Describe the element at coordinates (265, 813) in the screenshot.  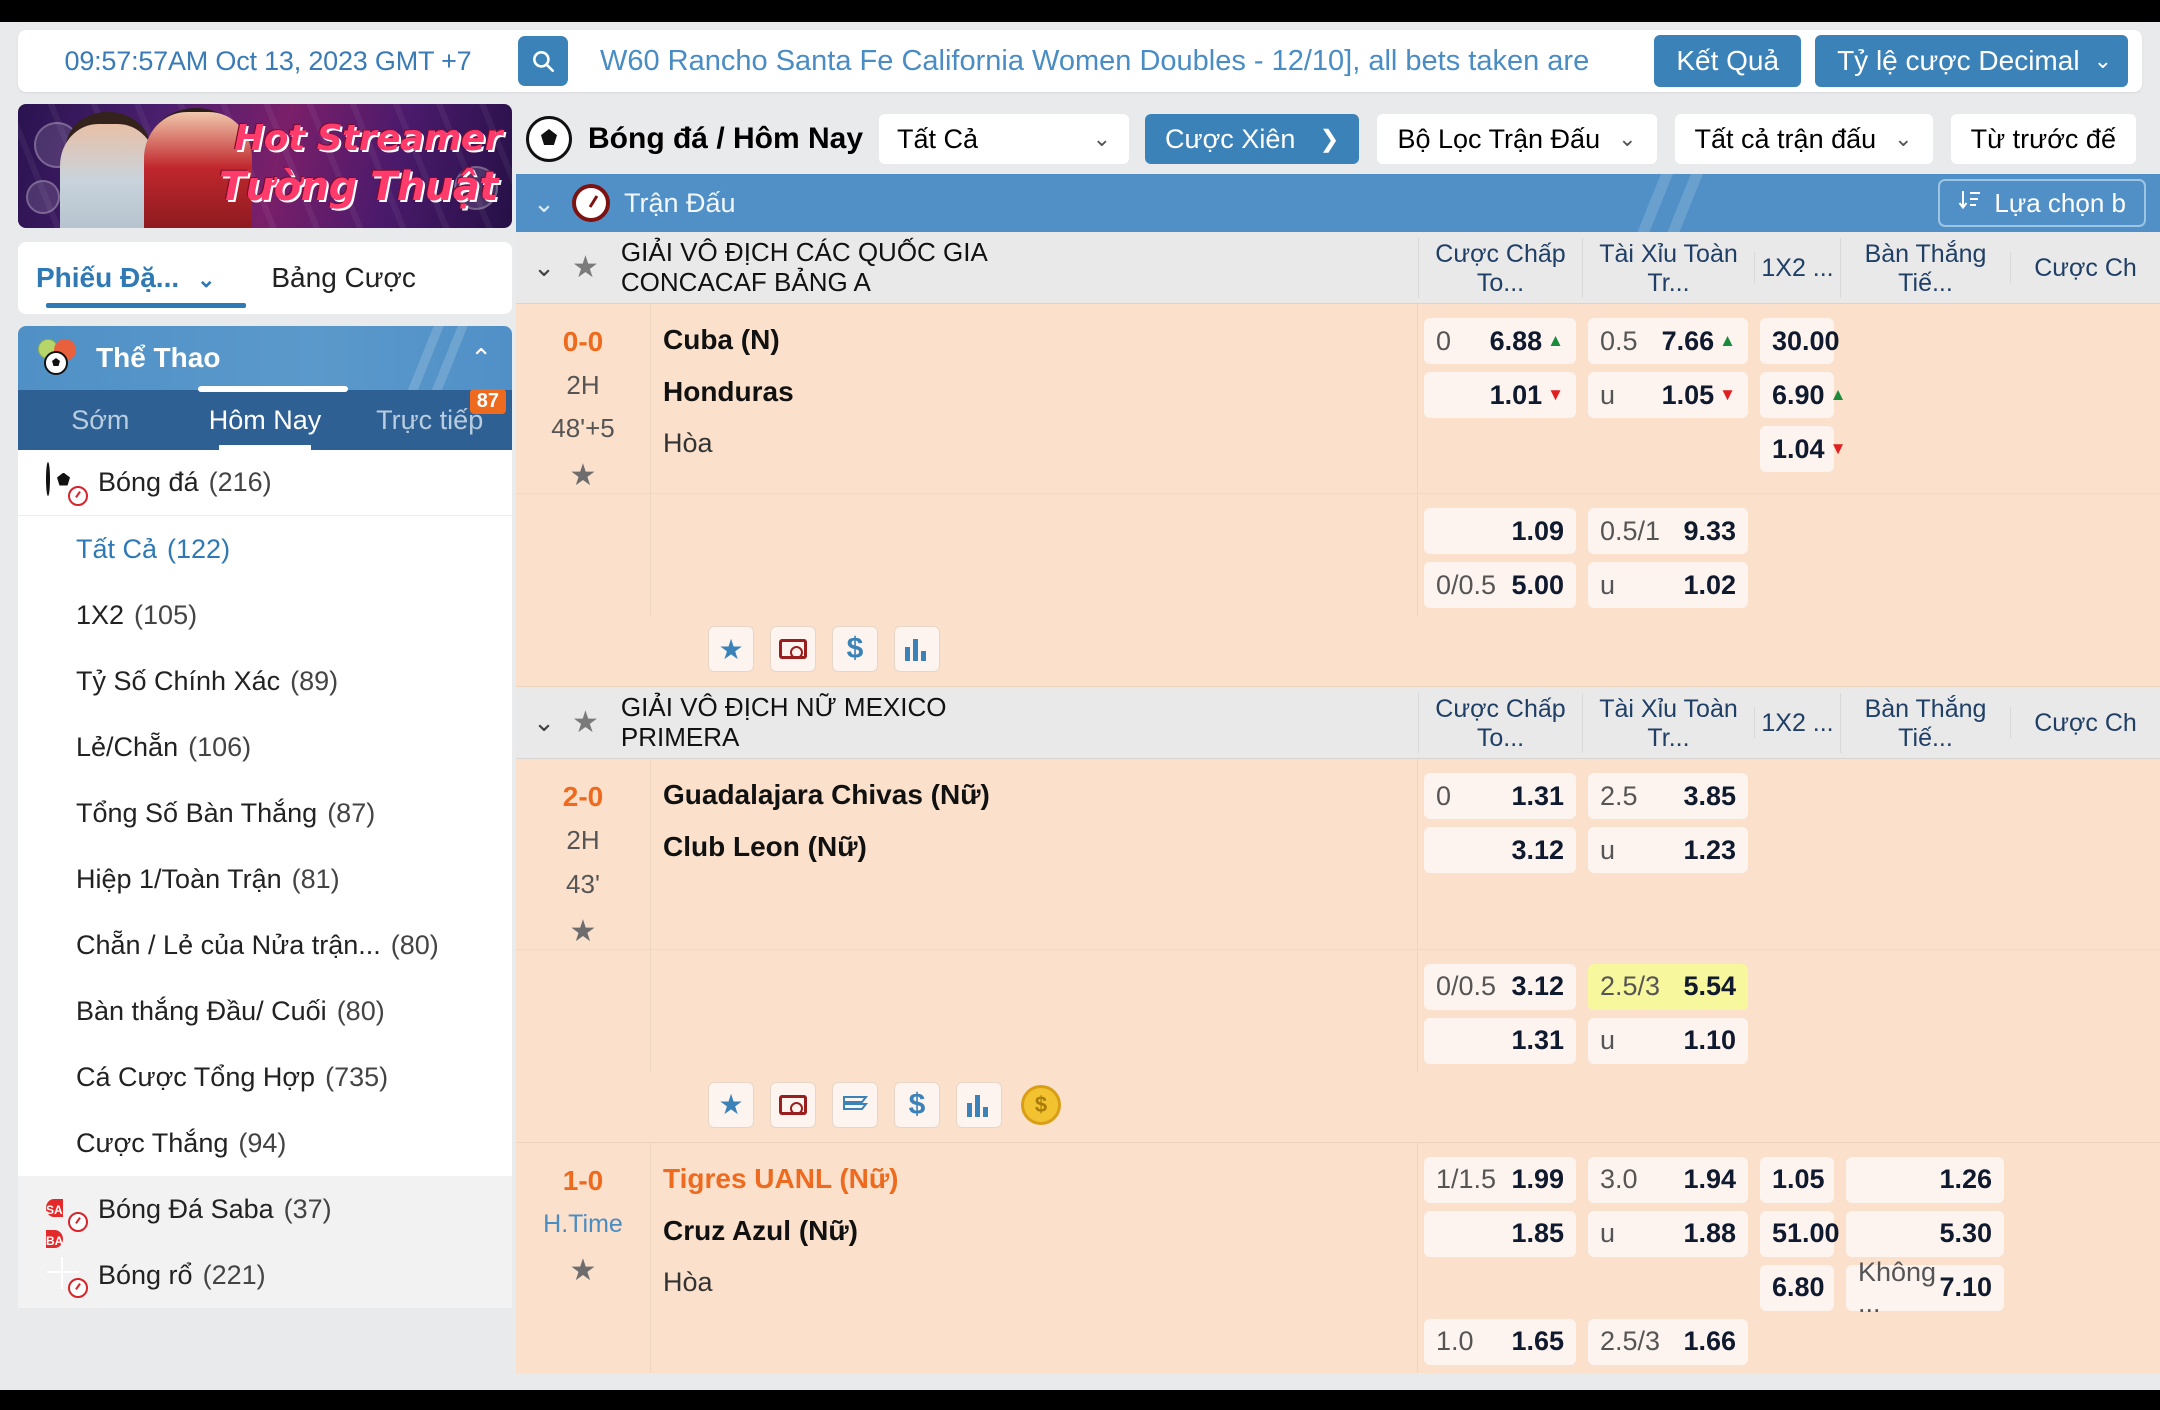
I see `sidebar-item-total-goals: Tổng Số Bàn Thắng (87)` at that location.